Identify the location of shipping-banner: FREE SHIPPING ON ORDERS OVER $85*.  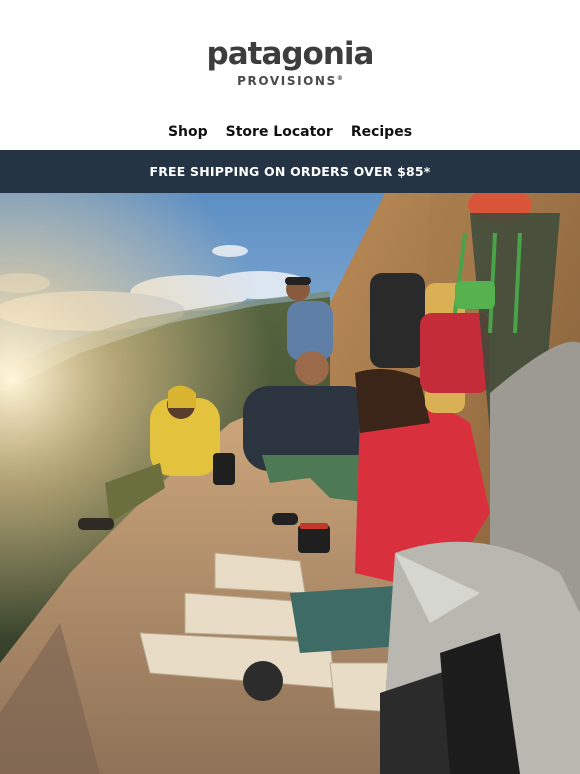
(290, 171).